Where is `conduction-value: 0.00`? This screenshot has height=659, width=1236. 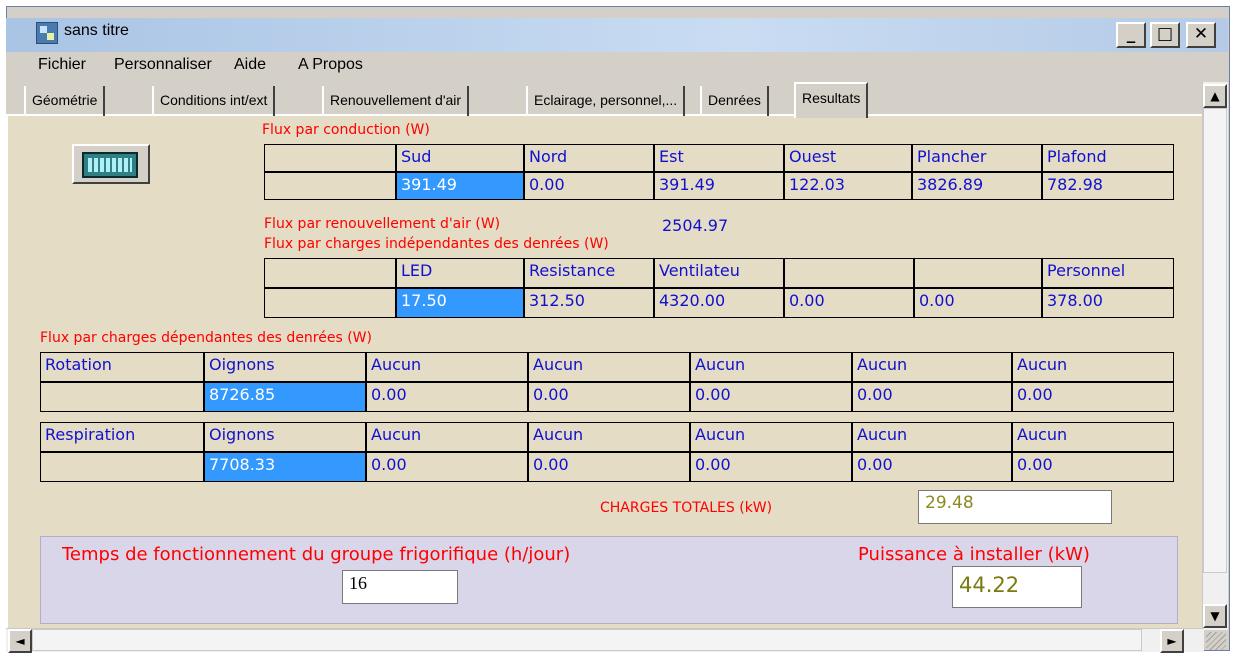
conduction-value: 0.00 is located at coordinates (589, 186).